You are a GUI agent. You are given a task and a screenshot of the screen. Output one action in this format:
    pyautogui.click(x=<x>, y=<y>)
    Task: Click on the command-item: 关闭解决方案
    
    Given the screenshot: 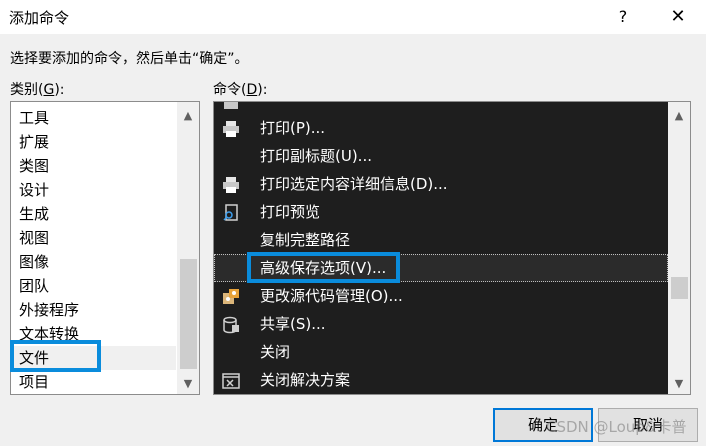 What is the action you would take?
    pyautogui.click(x=441, y=380)
    